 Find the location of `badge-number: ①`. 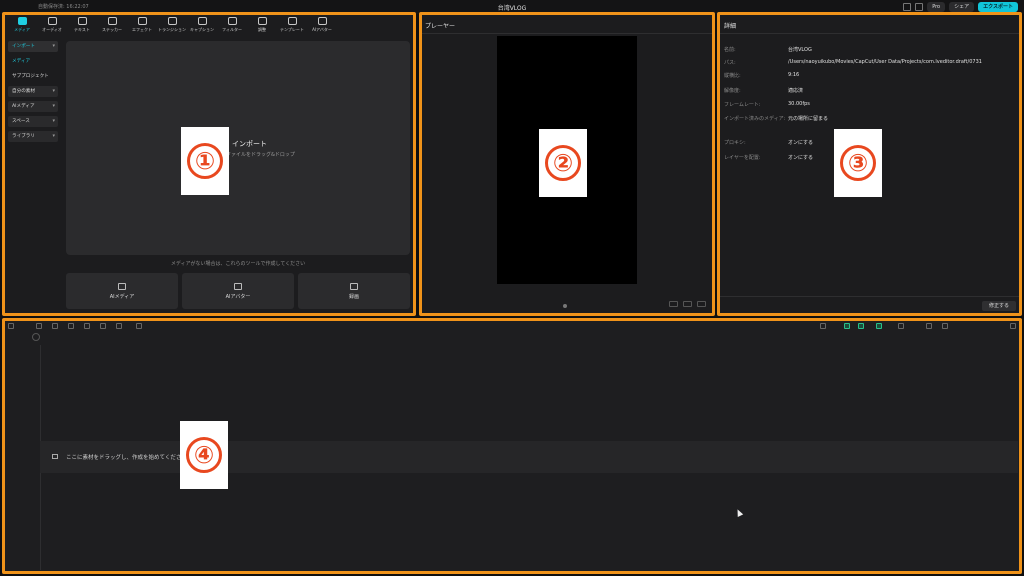

badge-number: ① is located at coordinates (205, 161).